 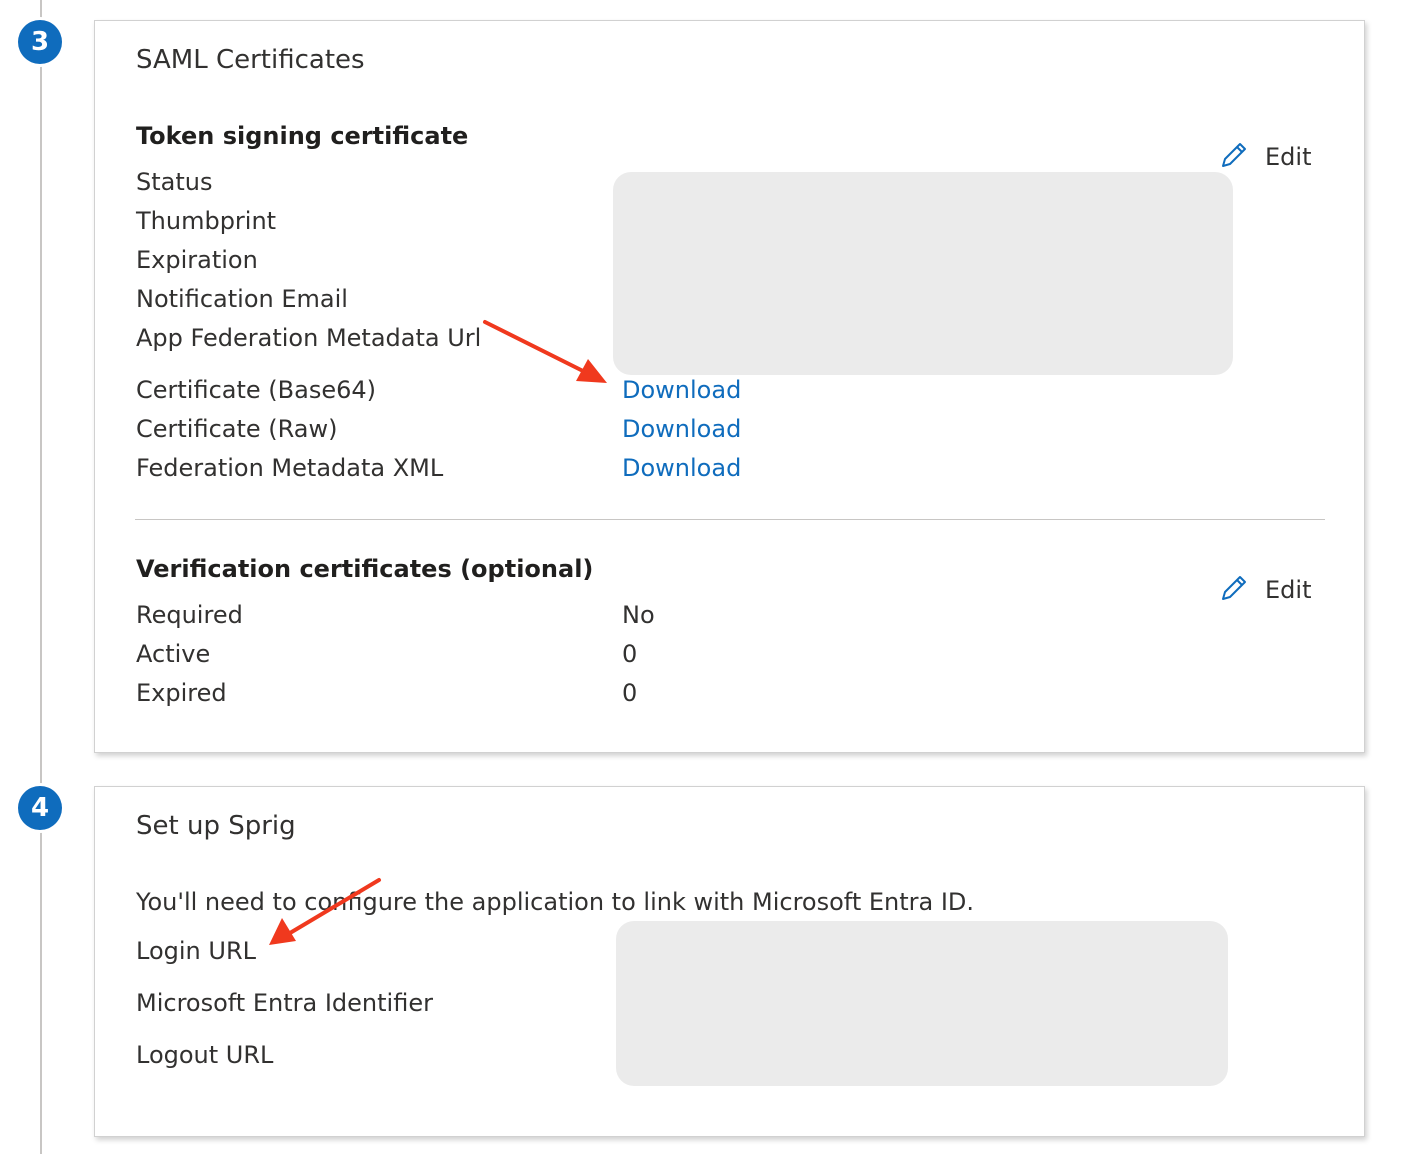 What do you see at coordinates (365, 569) in the screenshot?
I see `verification-section-title: Verification certificates (optional)` at bounding box center [365, 569].